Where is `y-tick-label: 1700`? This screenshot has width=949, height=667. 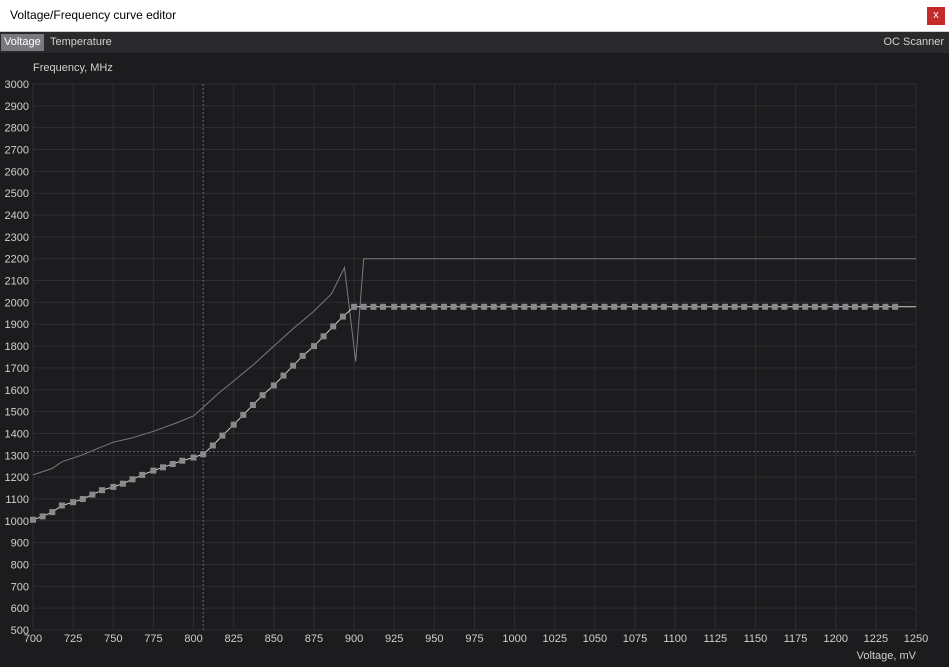
y-tick-label: 1700 is located at coordinates (17, 369).